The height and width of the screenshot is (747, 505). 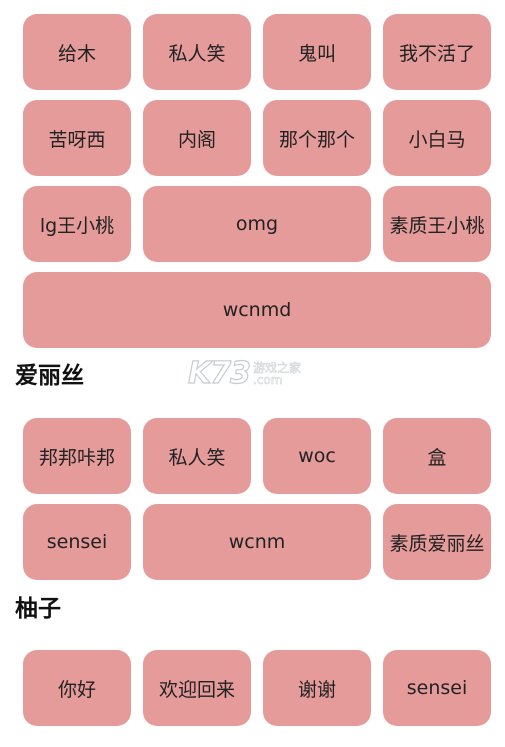 I want to click on sound-button: 谢谢, so click(x=317, y=688).